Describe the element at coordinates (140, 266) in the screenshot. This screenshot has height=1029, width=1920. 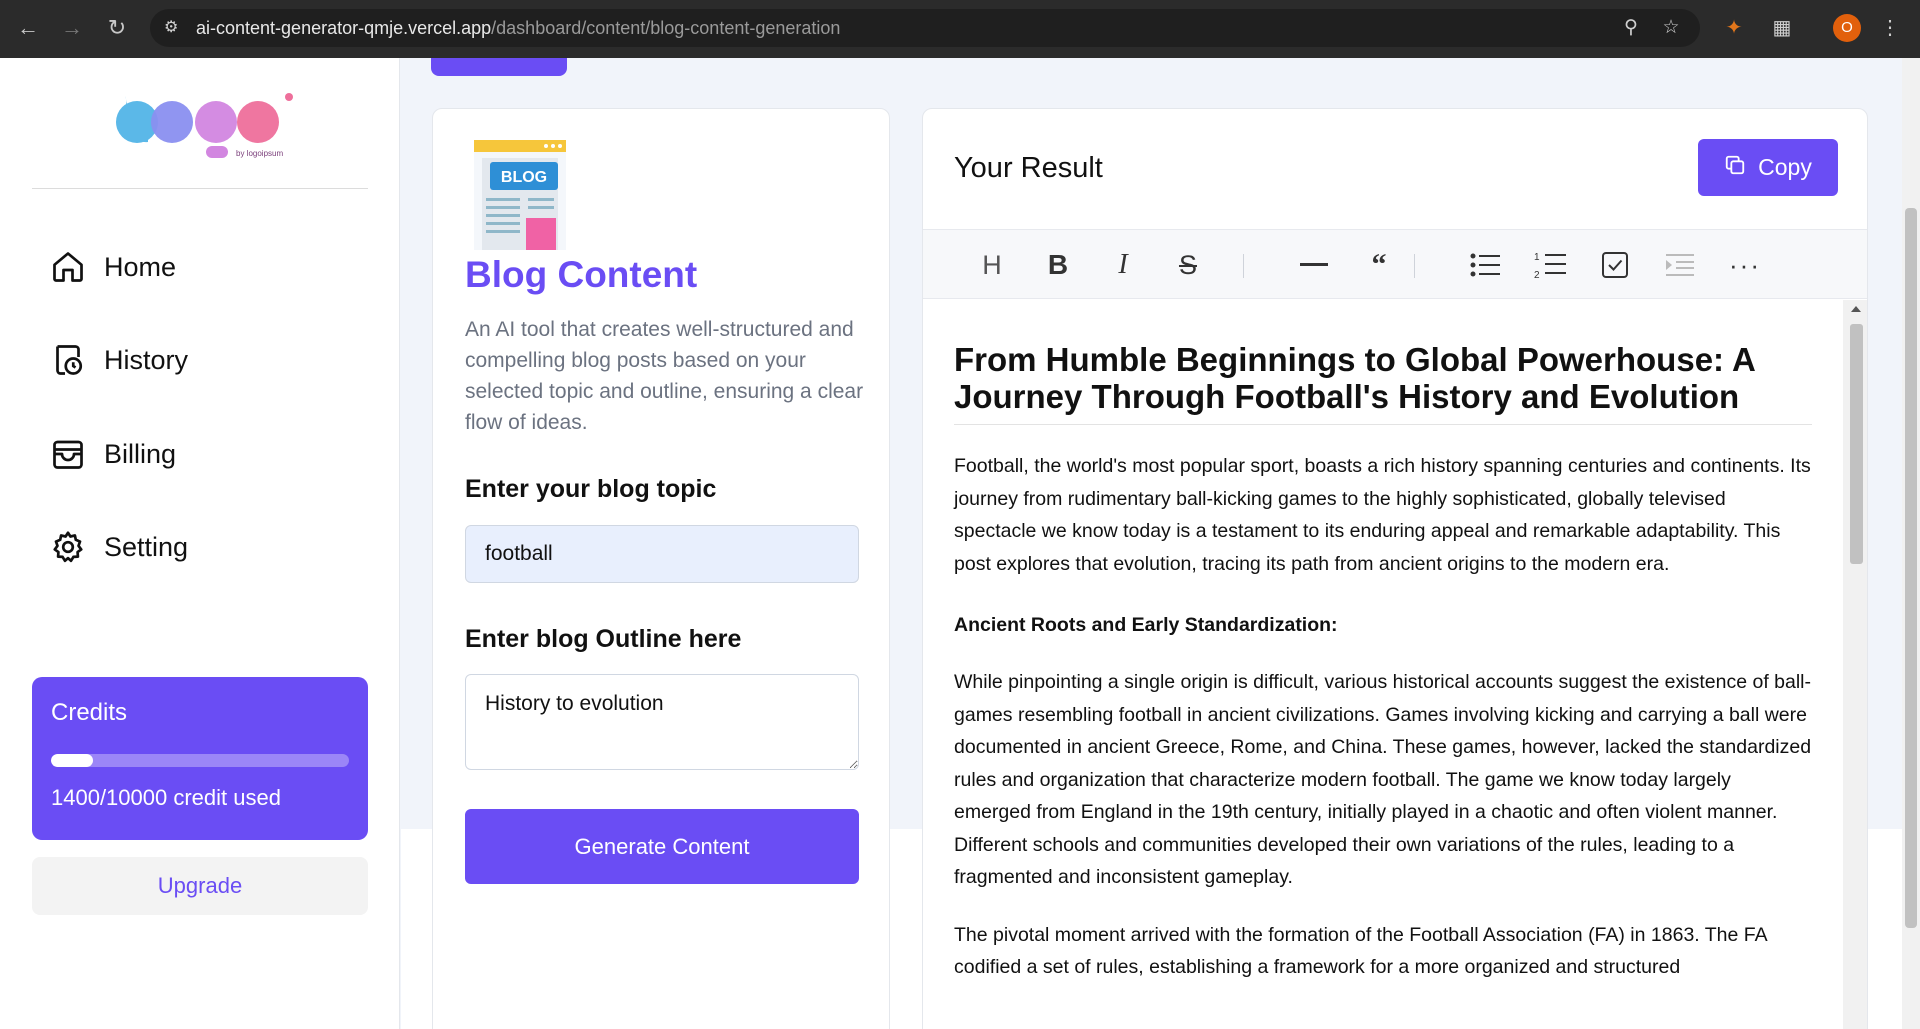
I see `sidebar-item-label: Home` at that location.